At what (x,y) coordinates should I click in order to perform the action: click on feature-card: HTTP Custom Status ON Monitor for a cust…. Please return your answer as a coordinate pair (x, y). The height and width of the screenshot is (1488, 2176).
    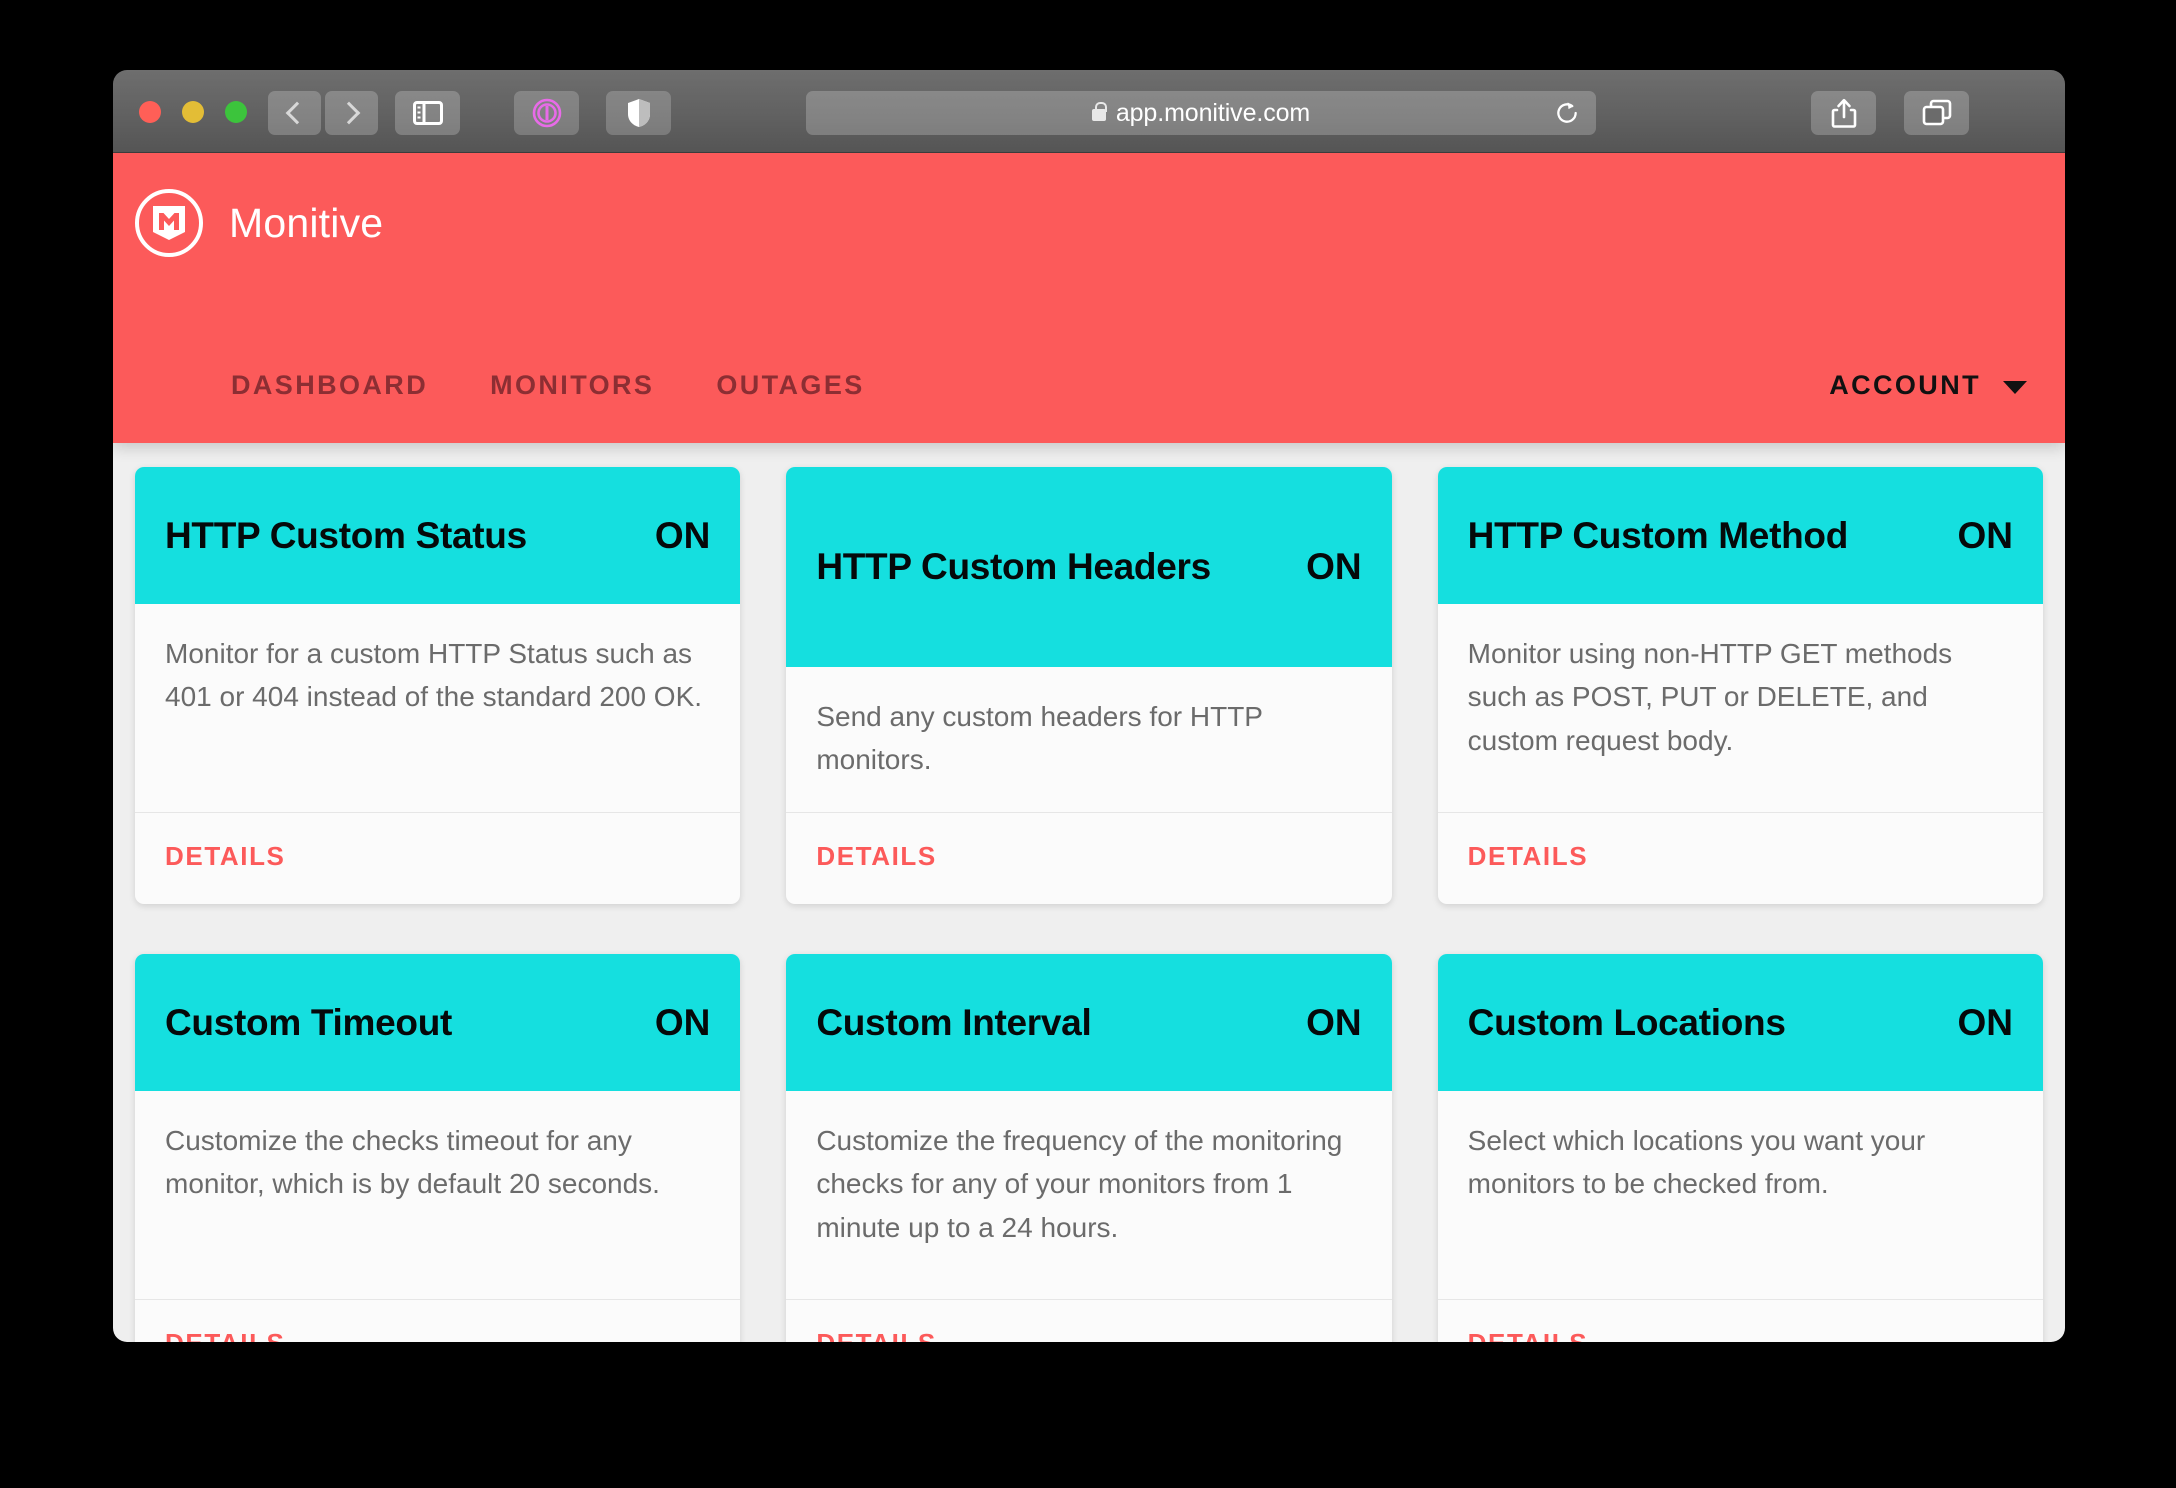
    Looking at the image, I should click on (438, 685).